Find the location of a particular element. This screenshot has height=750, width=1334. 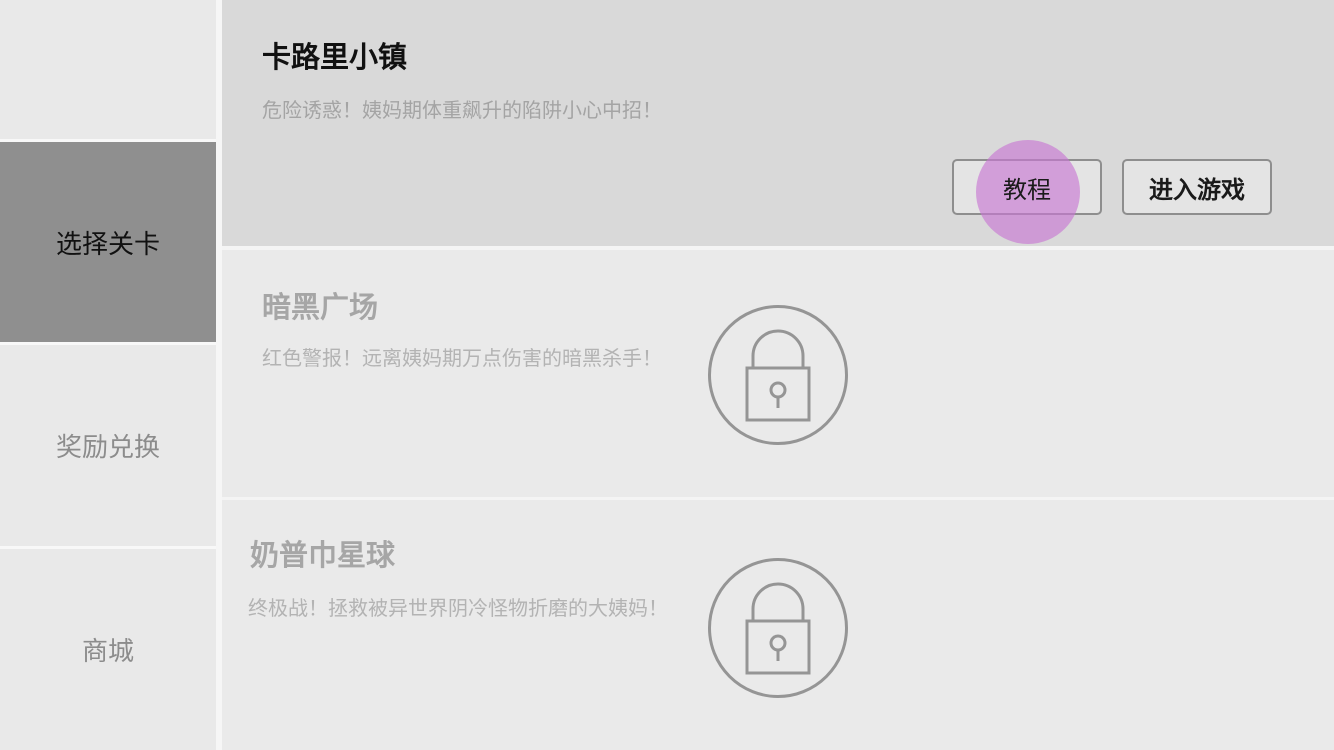

enter-game-button: 进入游戏 is located at coordinates (1197, 187).